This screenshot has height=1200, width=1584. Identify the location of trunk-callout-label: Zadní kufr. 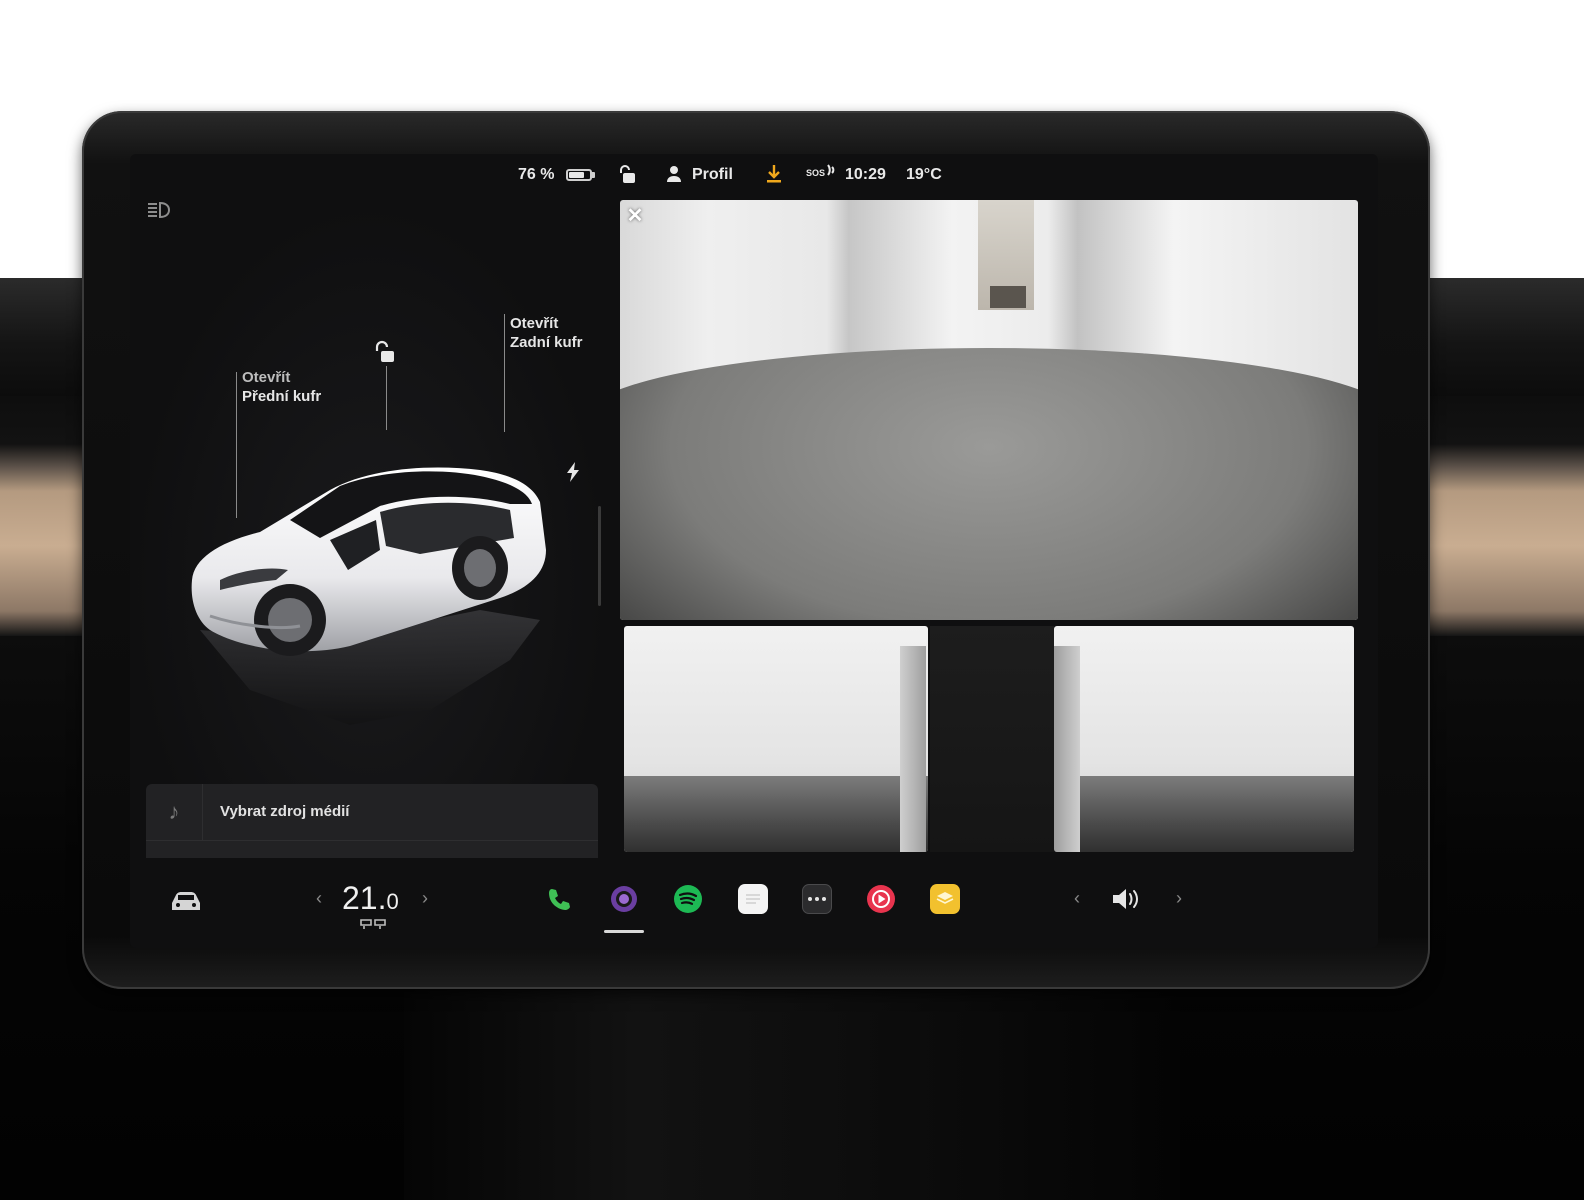
(546, 342).